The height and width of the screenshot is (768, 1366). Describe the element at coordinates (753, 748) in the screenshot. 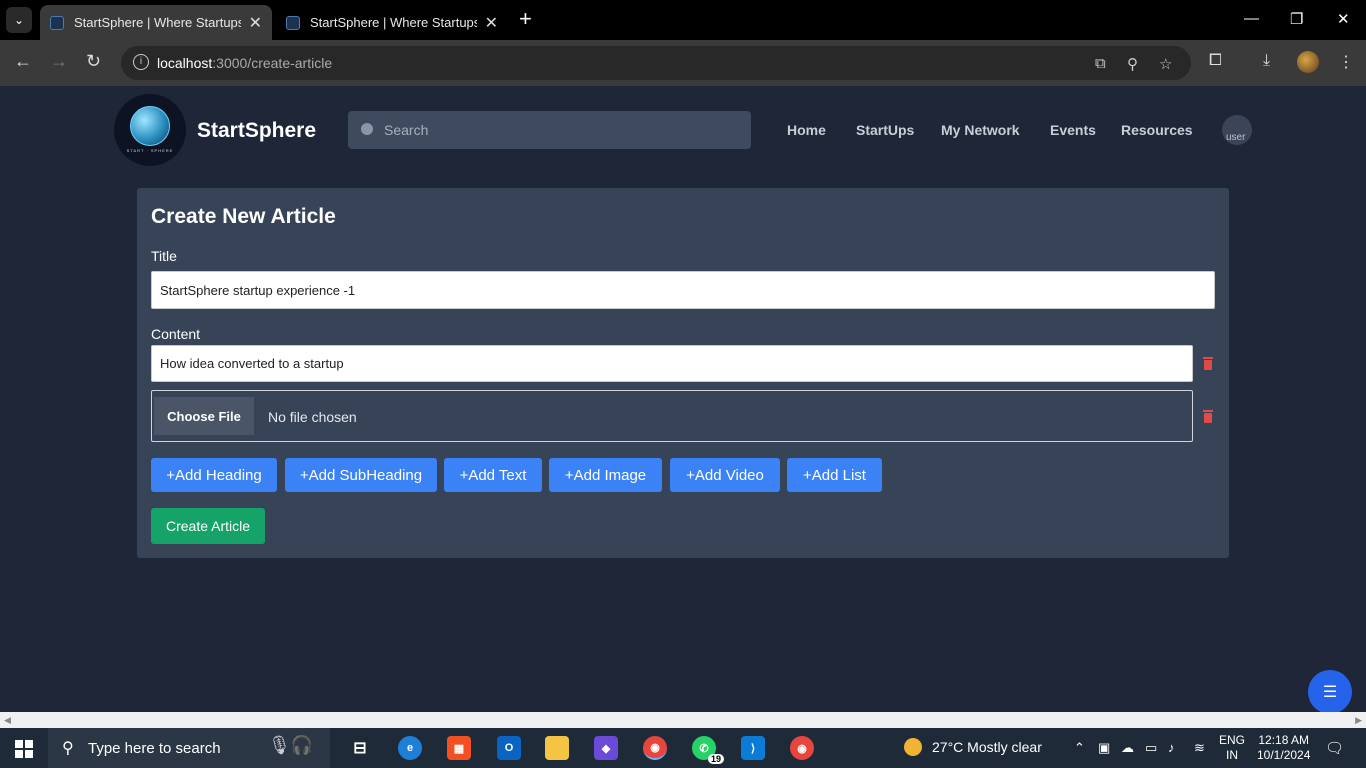

I see `vscode-icon: ⟩` at that location.